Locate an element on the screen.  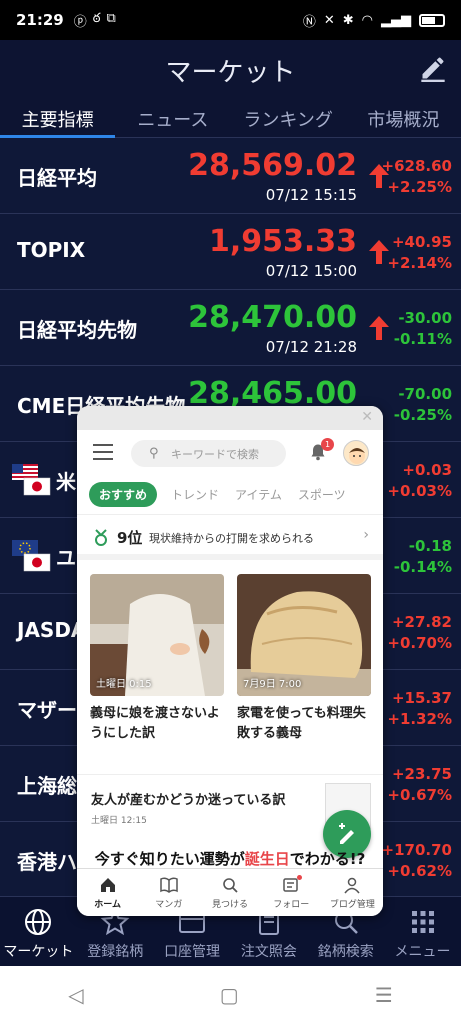
nav-label: 口座管理 is located at coordinates (192, 952).